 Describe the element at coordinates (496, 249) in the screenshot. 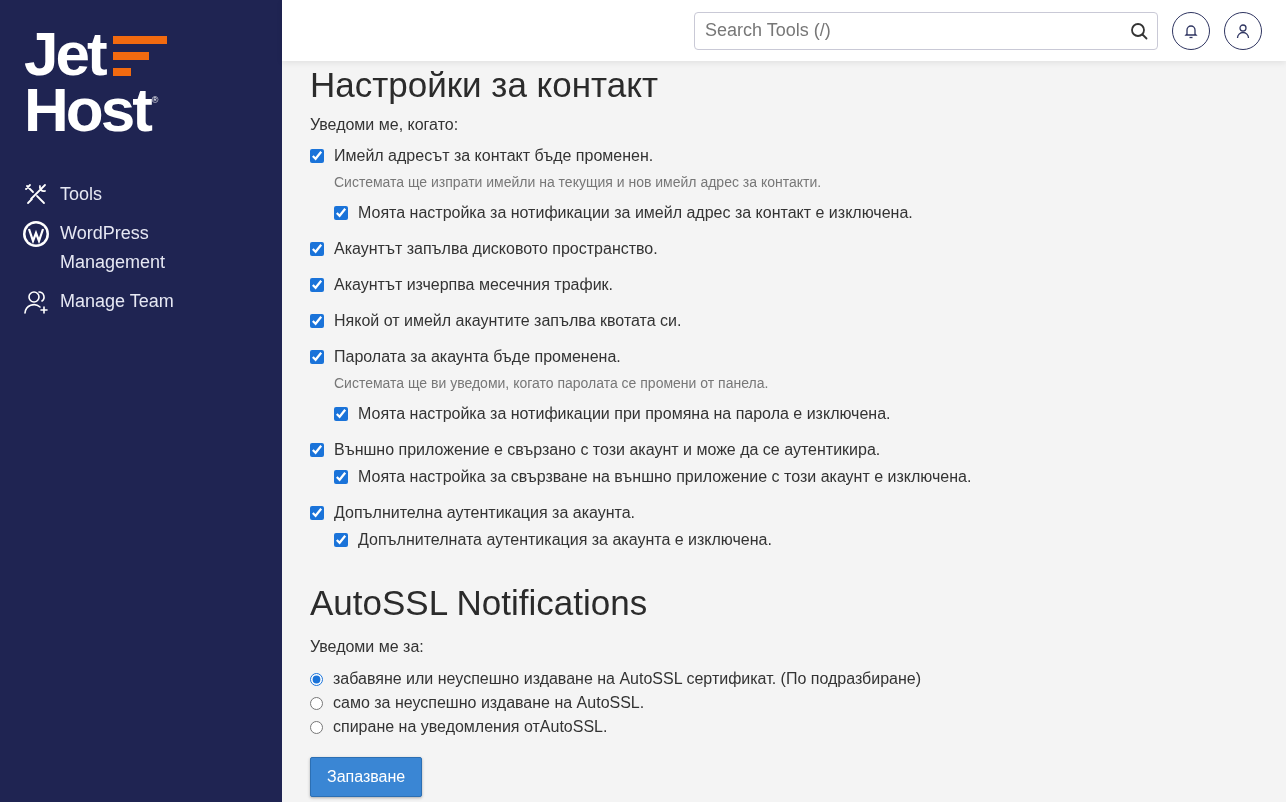

I see `option-label: Акаунтът запълва дисковото пространство.` at that location.